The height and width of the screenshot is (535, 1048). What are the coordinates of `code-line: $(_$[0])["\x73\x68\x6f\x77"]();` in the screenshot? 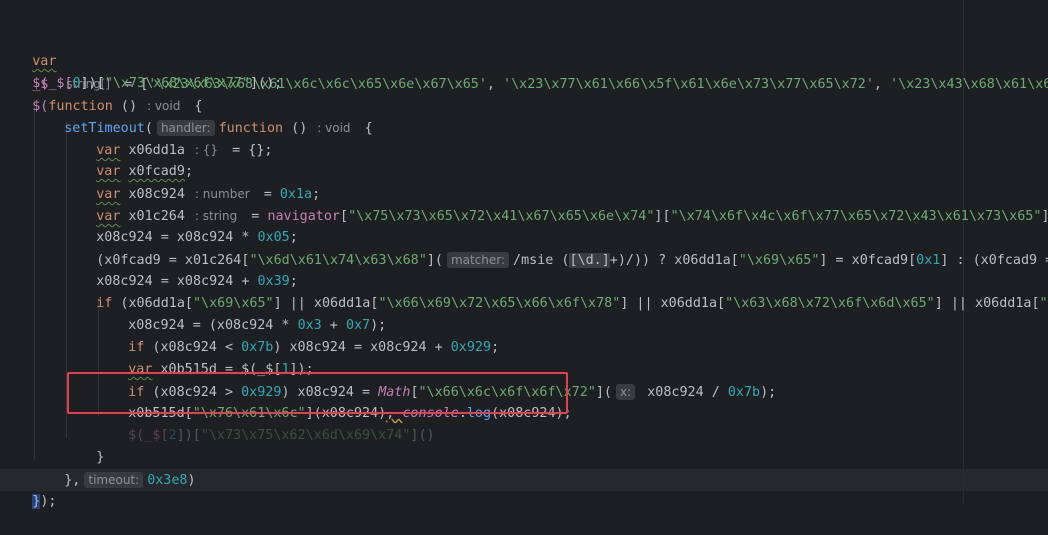 It's located at (141, 71).